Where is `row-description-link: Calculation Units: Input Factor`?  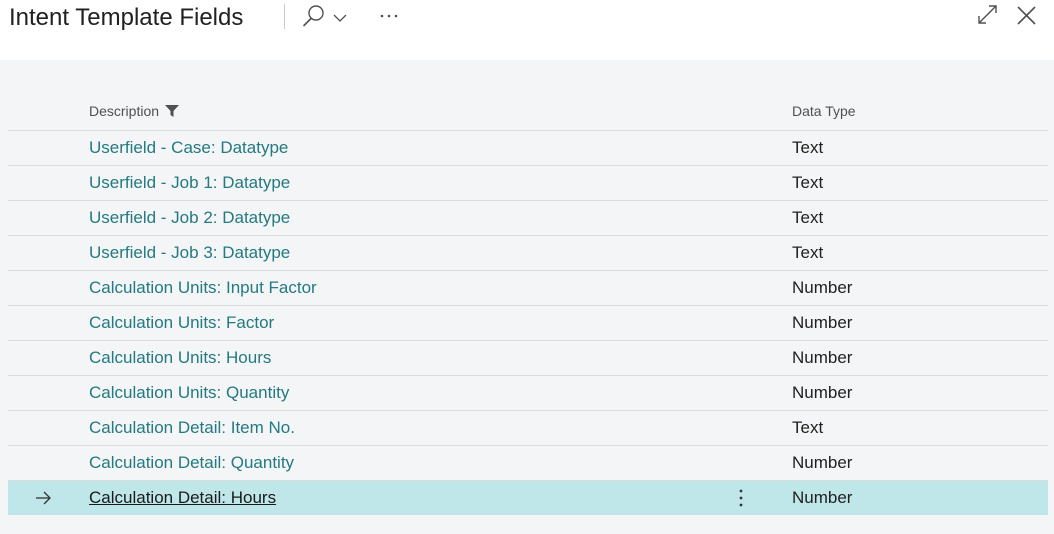 row-description-link: Calculation Units: Input Factor is located at coordinates (203, 288).